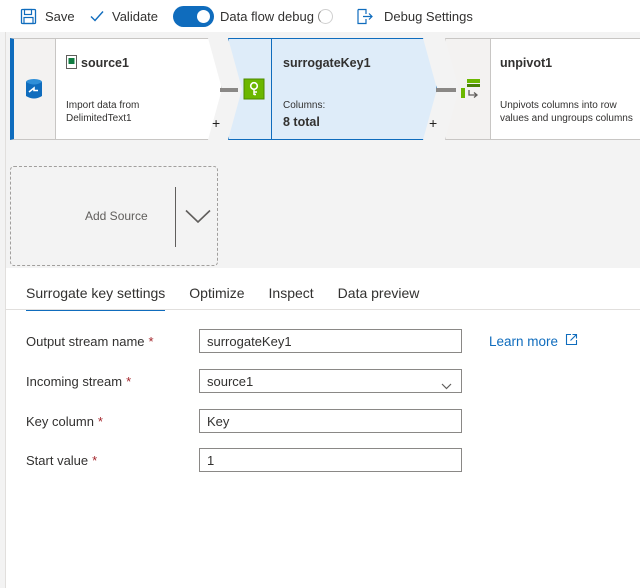 The height and width of the screenshot is (588, 640). Describe the element at coordinates (175, 217) in the screenshot. I see `divider` at that location.